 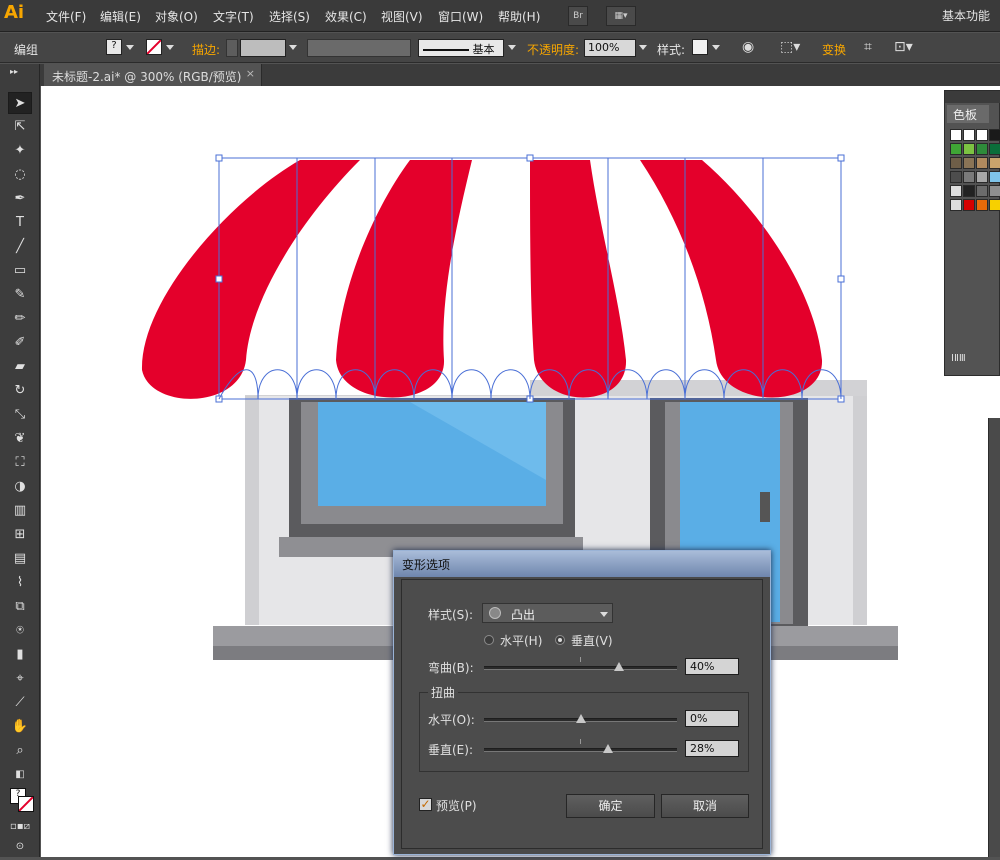 What do you see at coordinates (20, 751) in the screenshot?
I see `zoom-tool-icon: ⌕` at bounding box center [20, 751].